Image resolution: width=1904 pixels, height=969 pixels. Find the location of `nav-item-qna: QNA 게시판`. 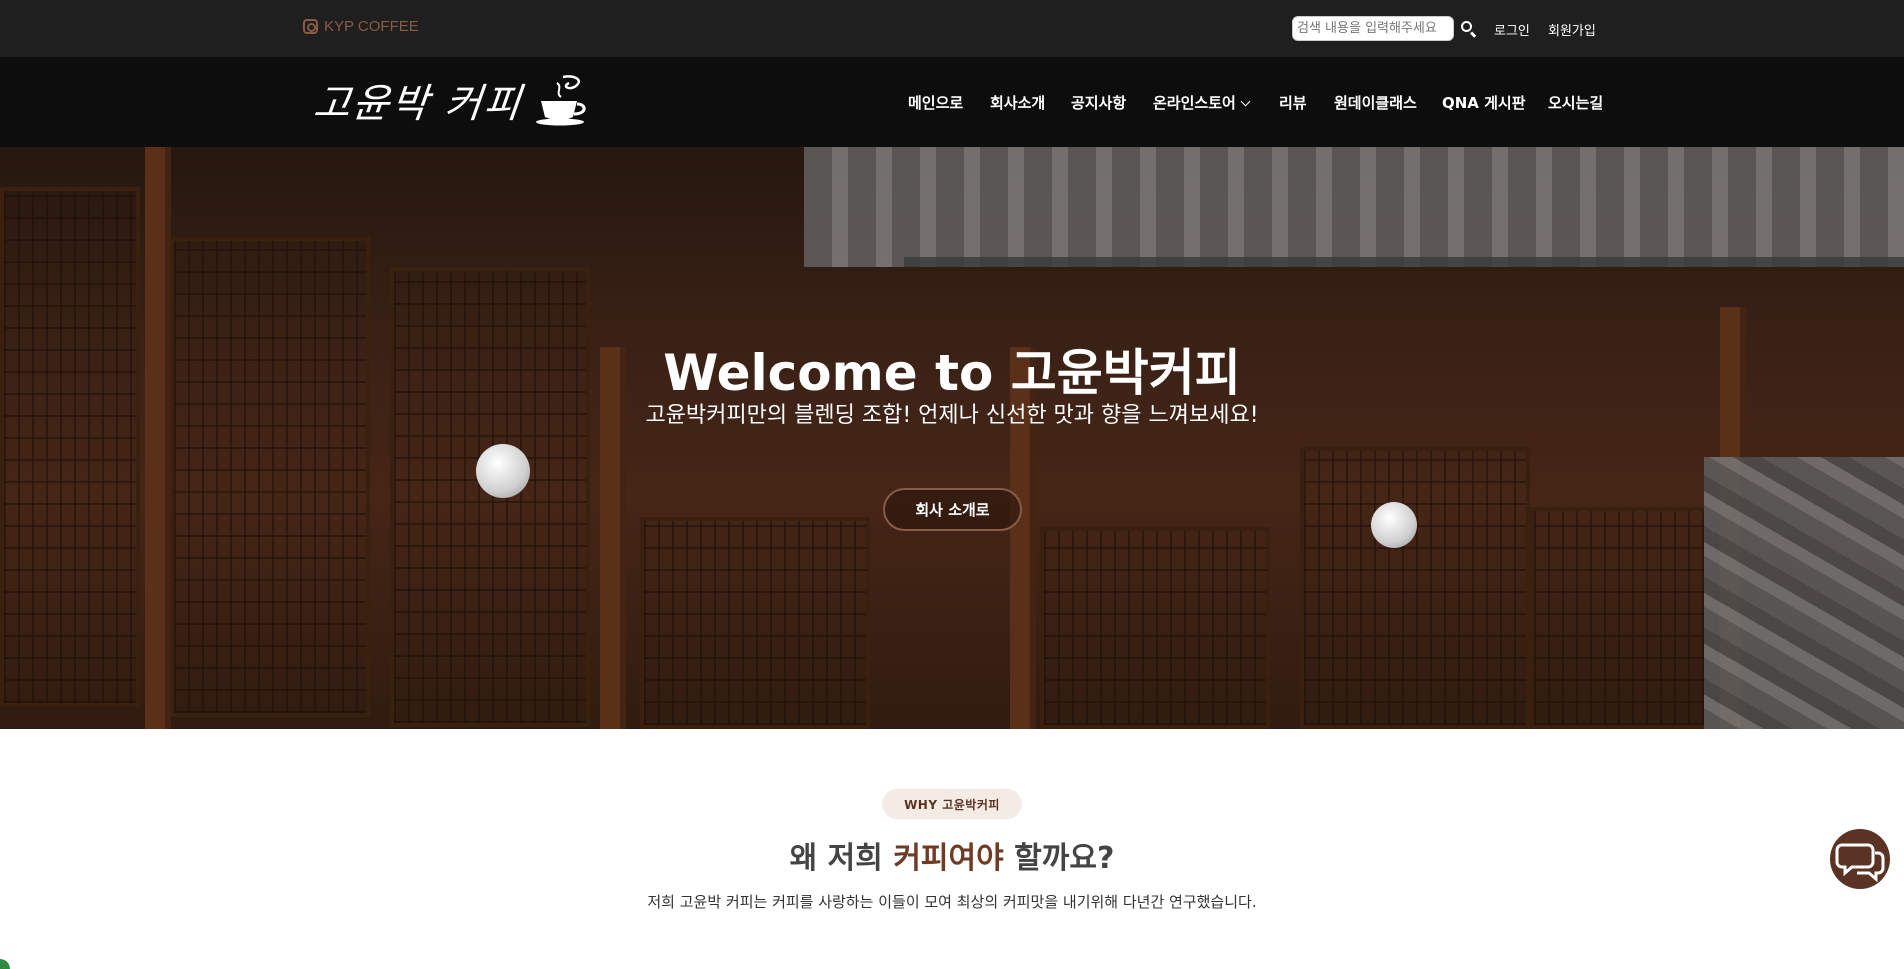

nav-item-qna: QNA 게시판 is located at coordinates (1484, 102).